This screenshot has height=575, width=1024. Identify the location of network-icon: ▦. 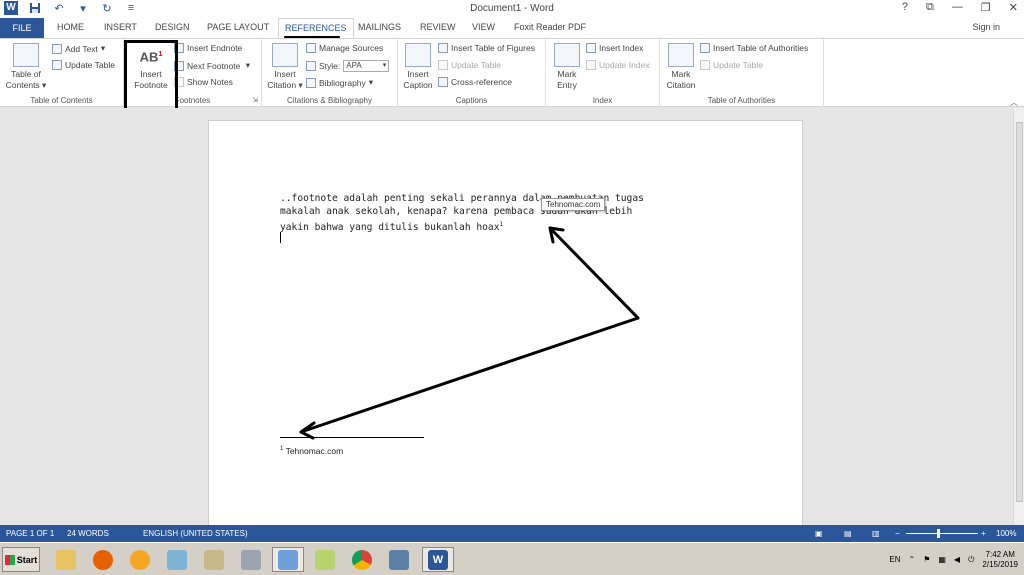
(942, 559).